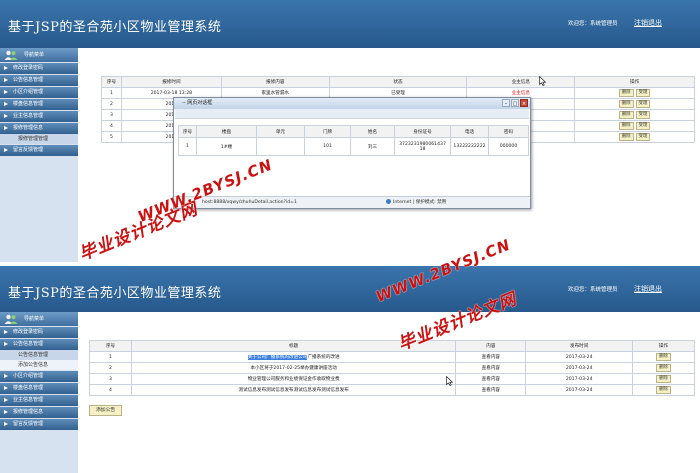  I want to click on id-number-line: 18, so click(422, 149).